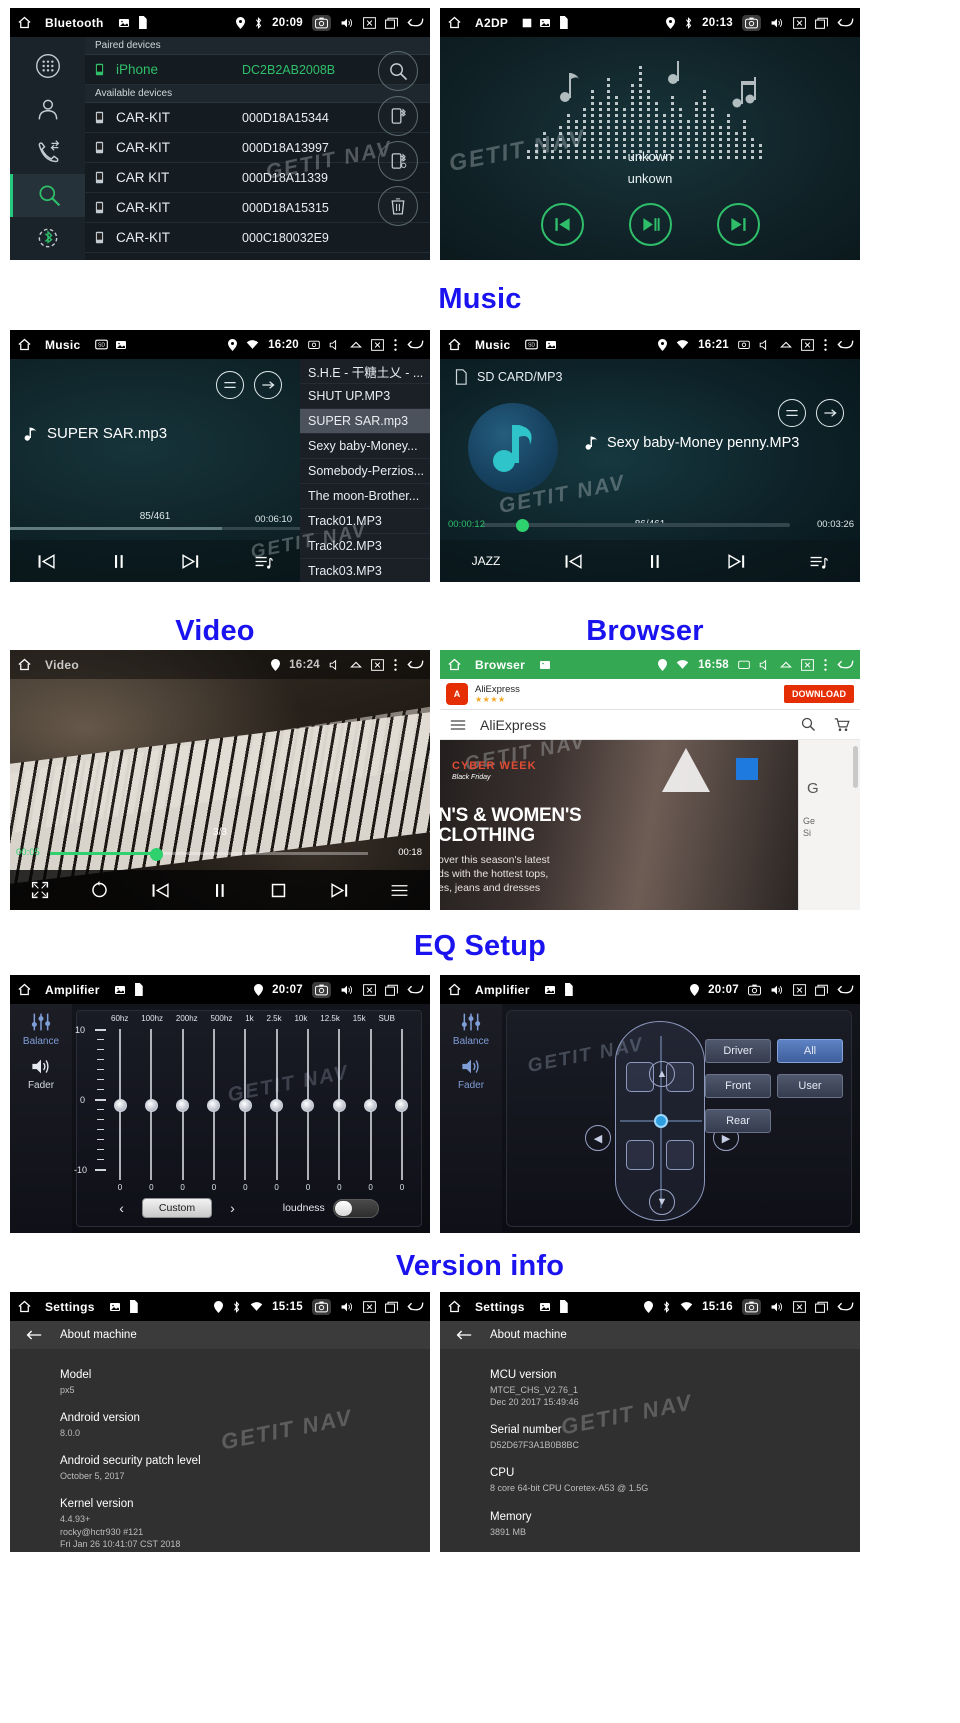 The image size is (960, 1723). I want to click on search-icon, so click(808, 724).